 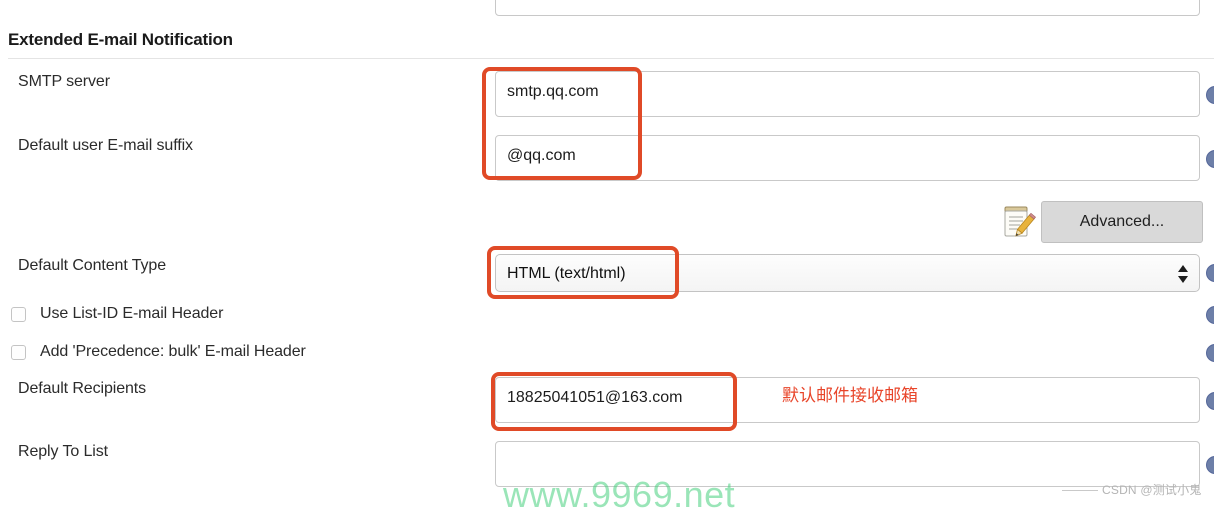 What do you see at coordinates (120, 39) in the screenshot?
I see `section-heading: Extended E-mail Notification` at bounding box center [120, 39].